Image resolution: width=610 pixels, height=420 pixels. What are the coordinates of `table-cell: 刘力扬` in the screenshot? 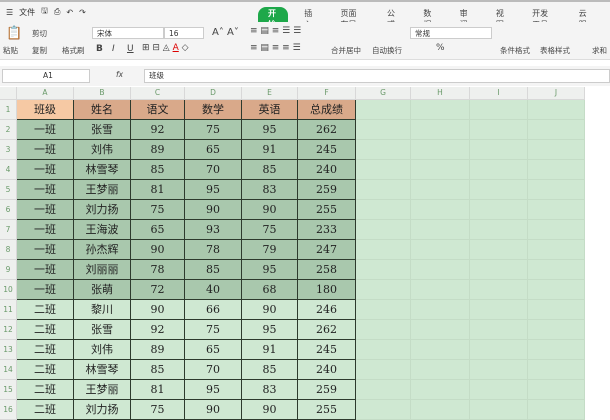 It's located at (102, 210).